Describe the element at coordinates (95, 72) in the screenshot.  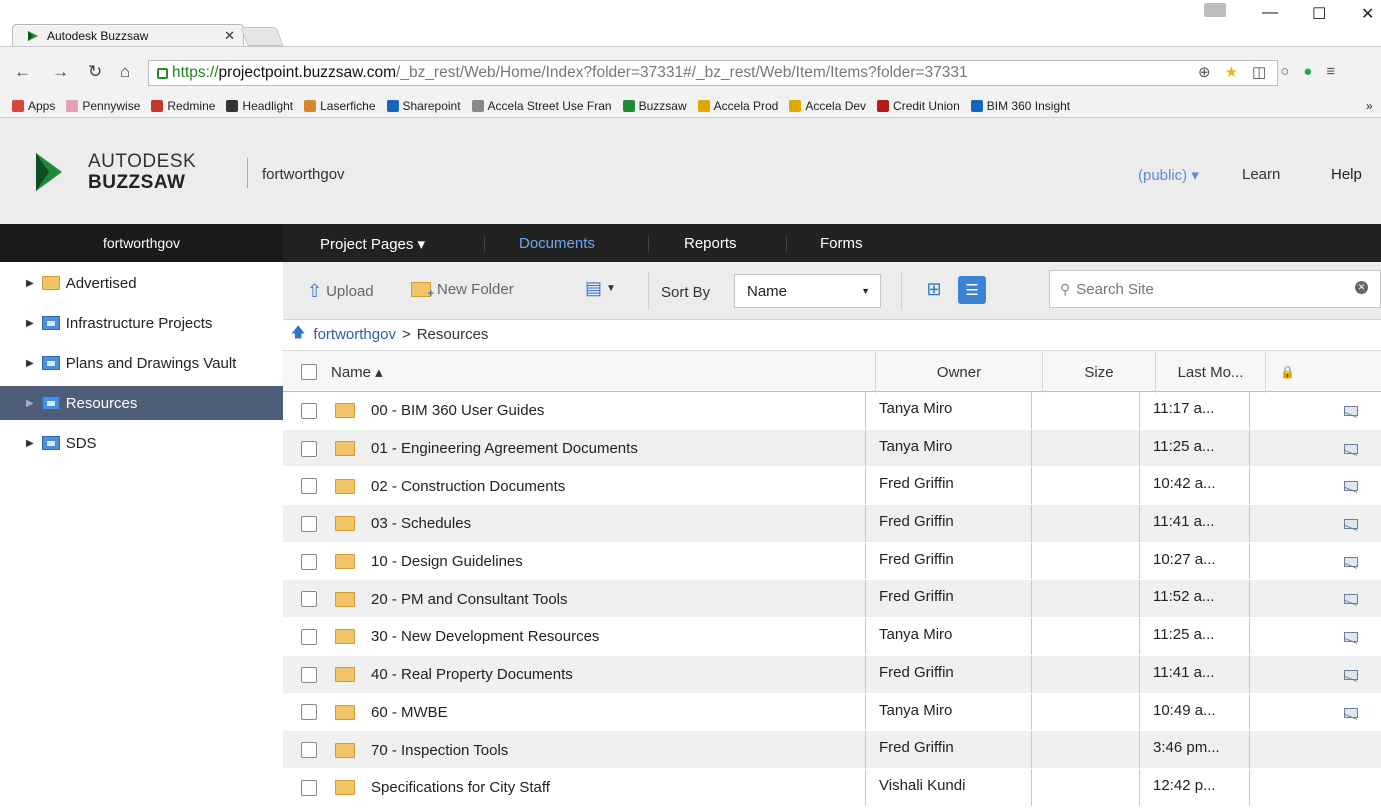
I see `reload-icon: ↻` at that location.